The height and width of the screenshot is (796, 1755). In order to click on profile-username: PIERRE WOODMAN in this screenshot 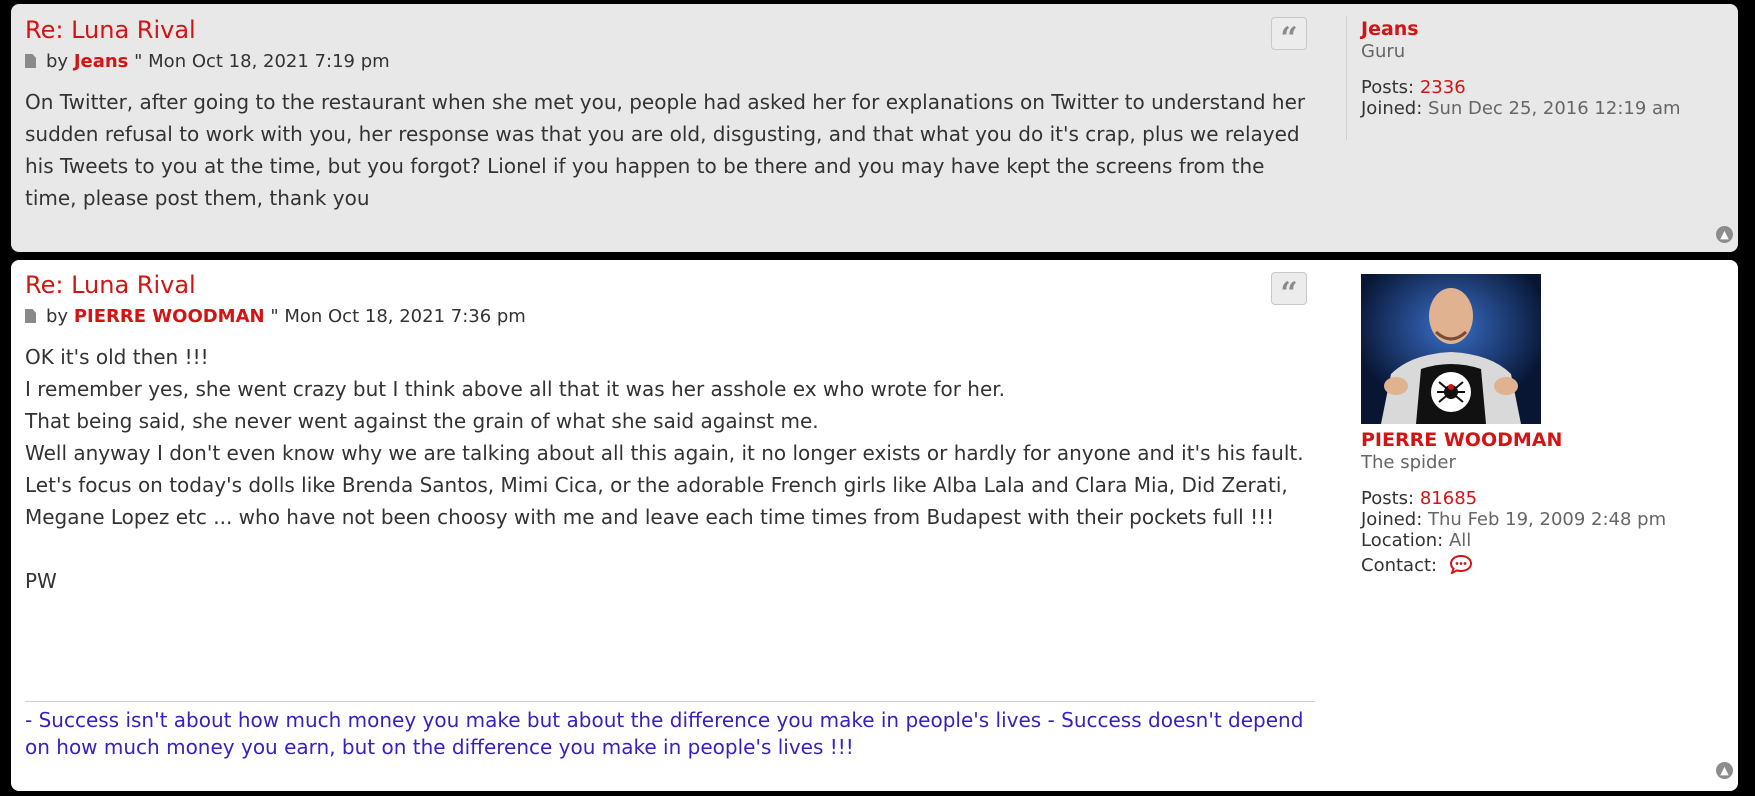, I will do `click(1513, 440)`.